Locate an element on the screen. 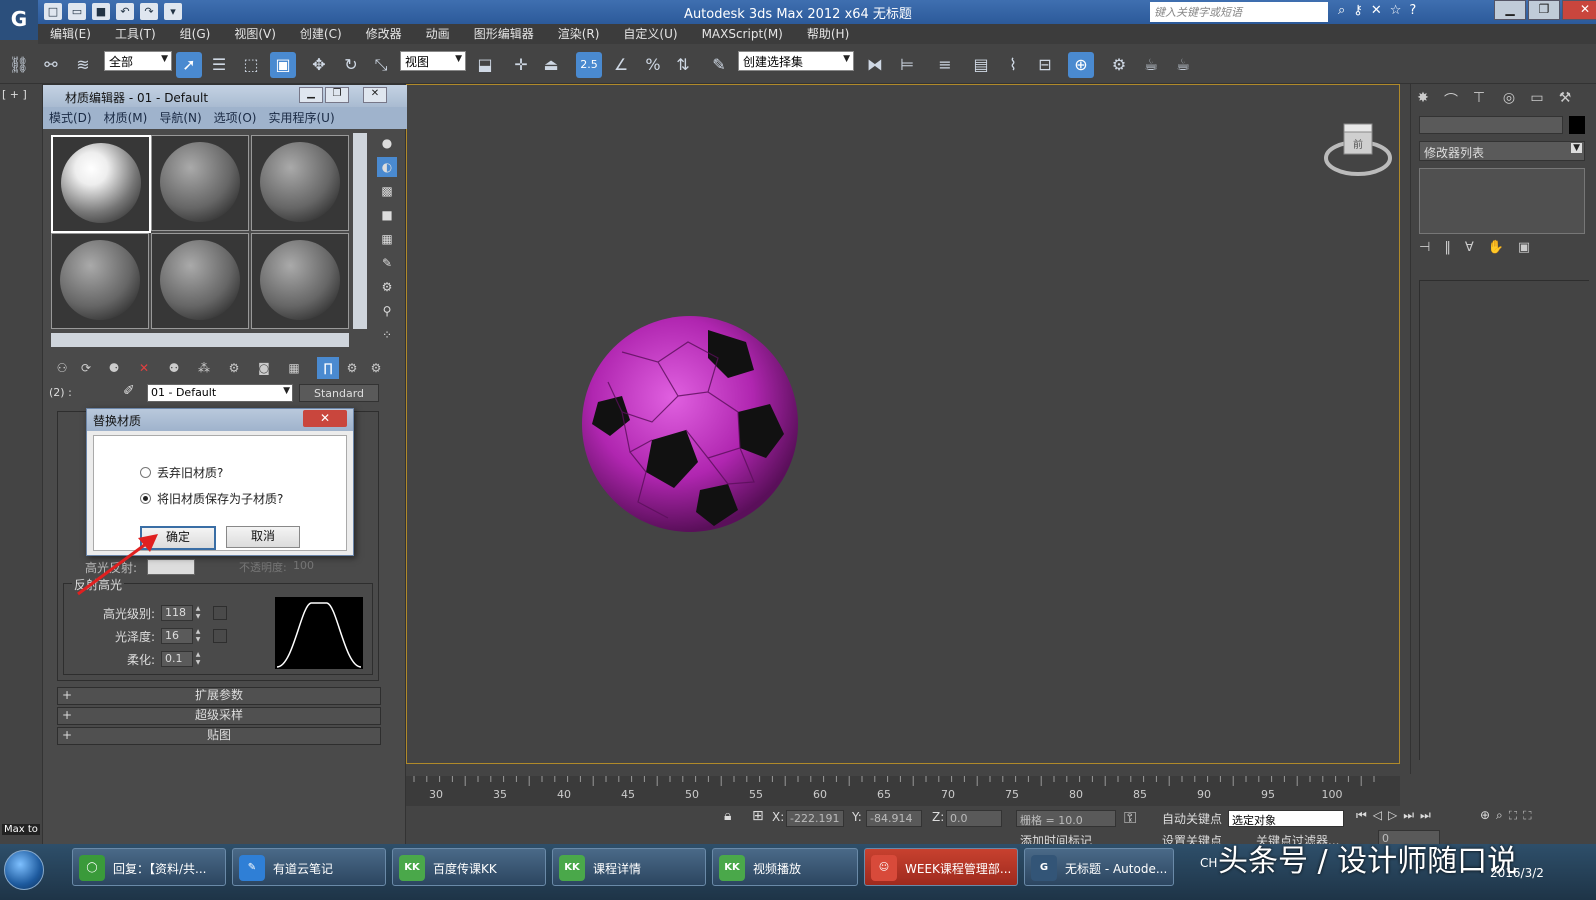 Image resolution: width=1596 pixels, height=900 pixels. sample-slots-vertical-scrollbar is located at coordinates (360, 231).